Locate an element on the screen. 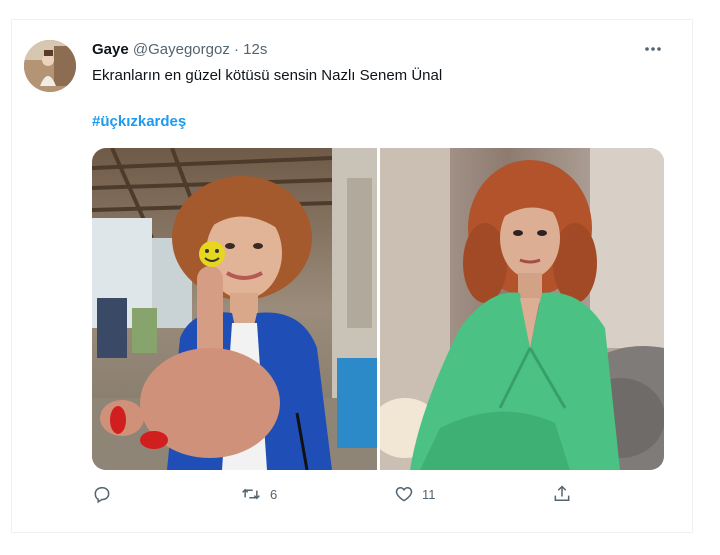 This screenshot has height=555, width=720. more-button is located at coordinates (653, 49).